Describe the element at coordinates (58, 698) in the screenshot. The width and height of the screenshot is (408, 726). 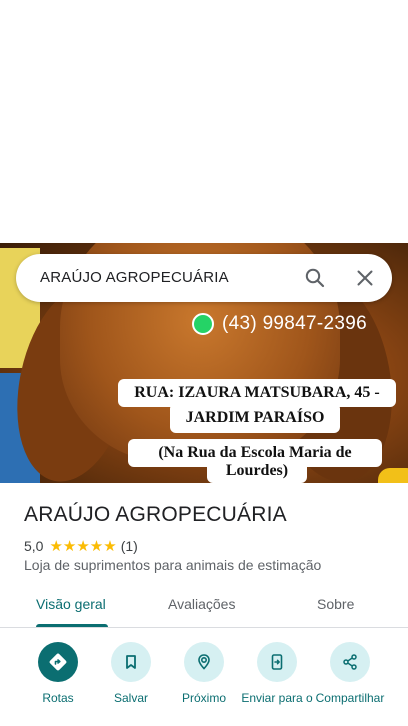
I see `directions-label: Rotas` at that location.